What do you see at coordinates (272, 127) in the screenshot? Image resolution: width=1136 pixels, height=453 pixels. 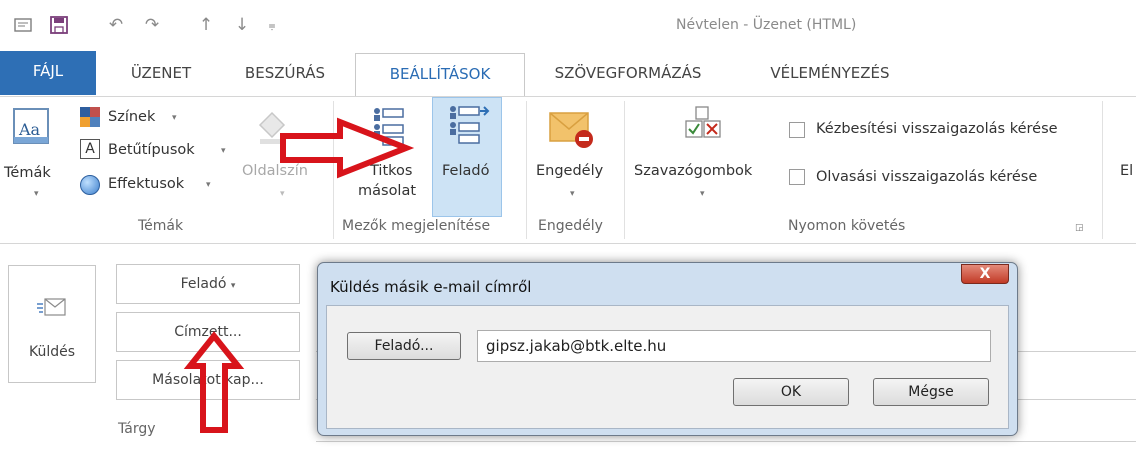 I see `page-color-icon` at bounding box center [272, 127].